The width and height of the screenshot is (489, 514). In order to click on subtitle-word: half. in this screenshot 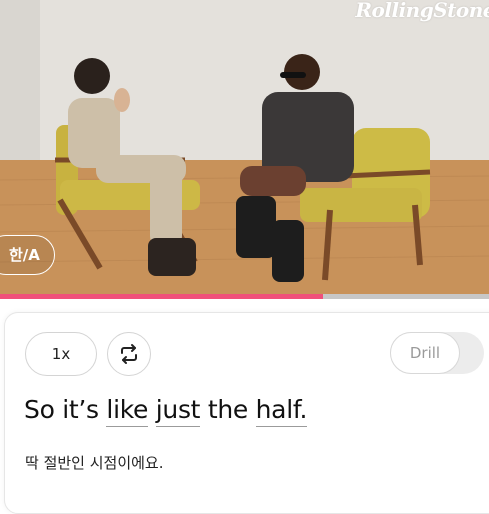, I will do `click(281, 411)`.